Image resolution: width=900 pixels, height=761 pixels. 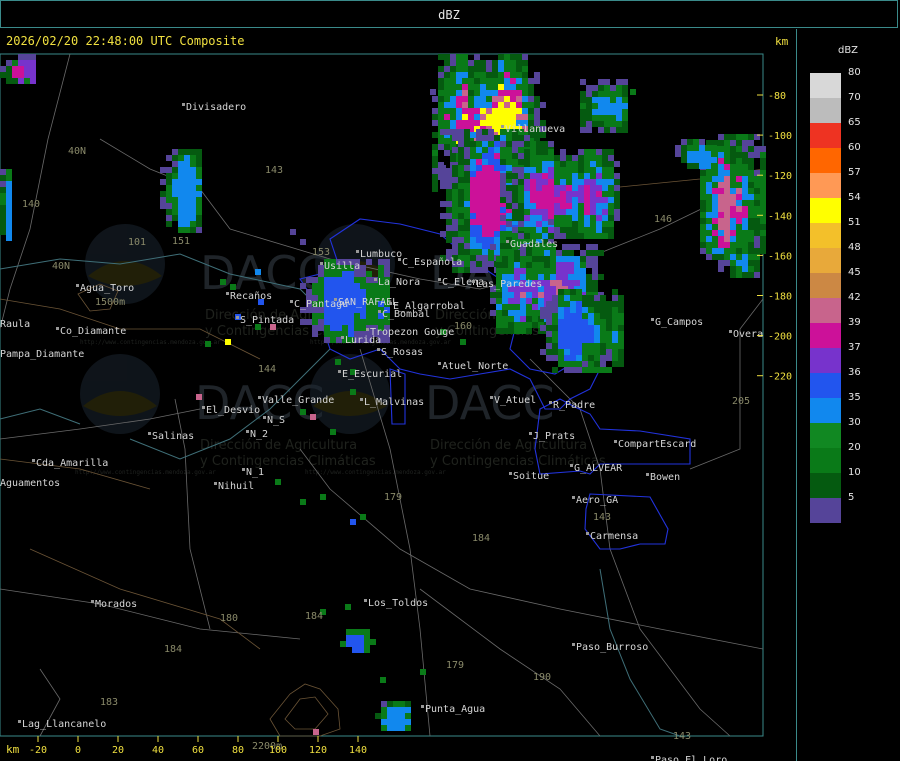 I want to click on legend-swatch, so click(x=825, y=160).